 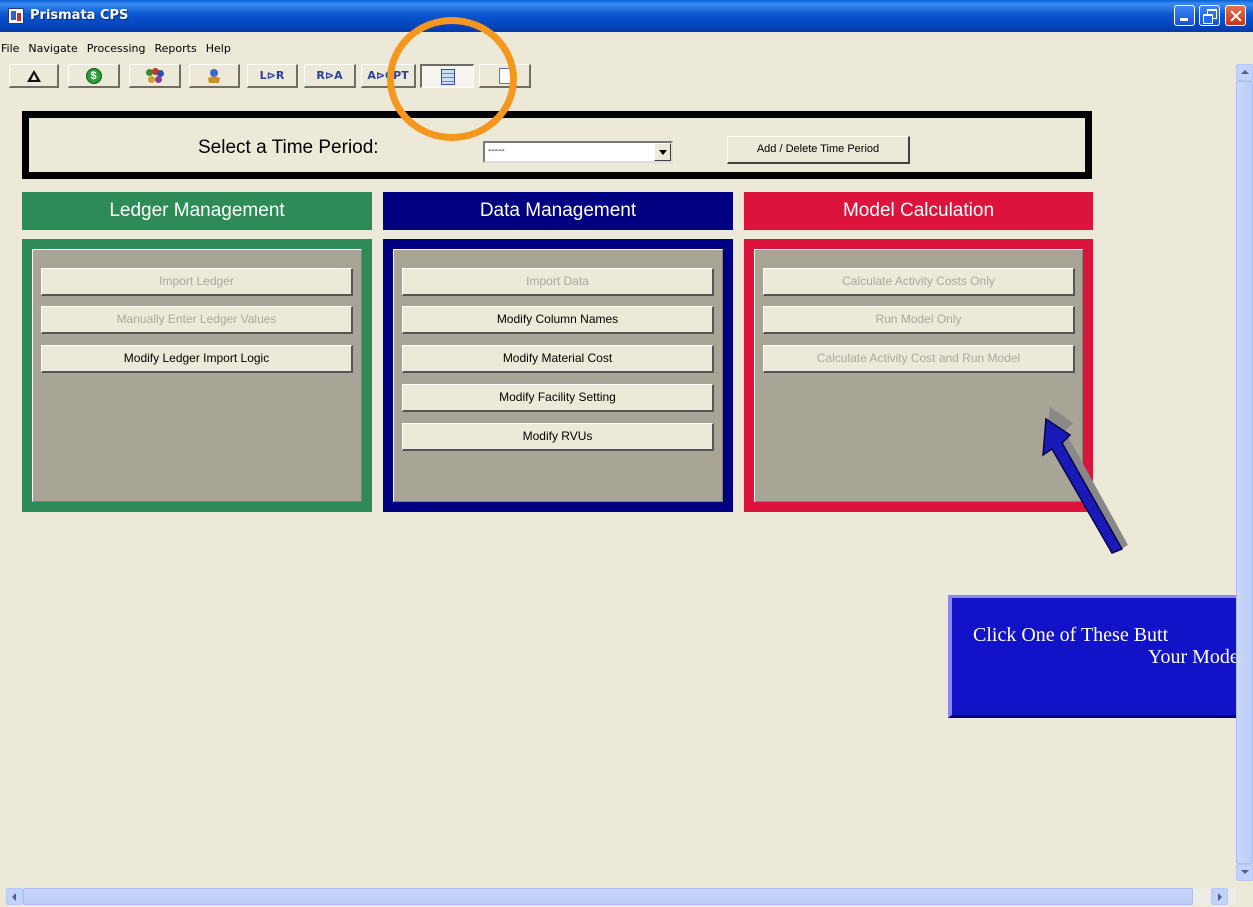 What do you see at coordinates (1100, 656) in the screenshot?
I see `instruction-callout: Click One of These Butt Your Model` at bounding box center [1100, 656].